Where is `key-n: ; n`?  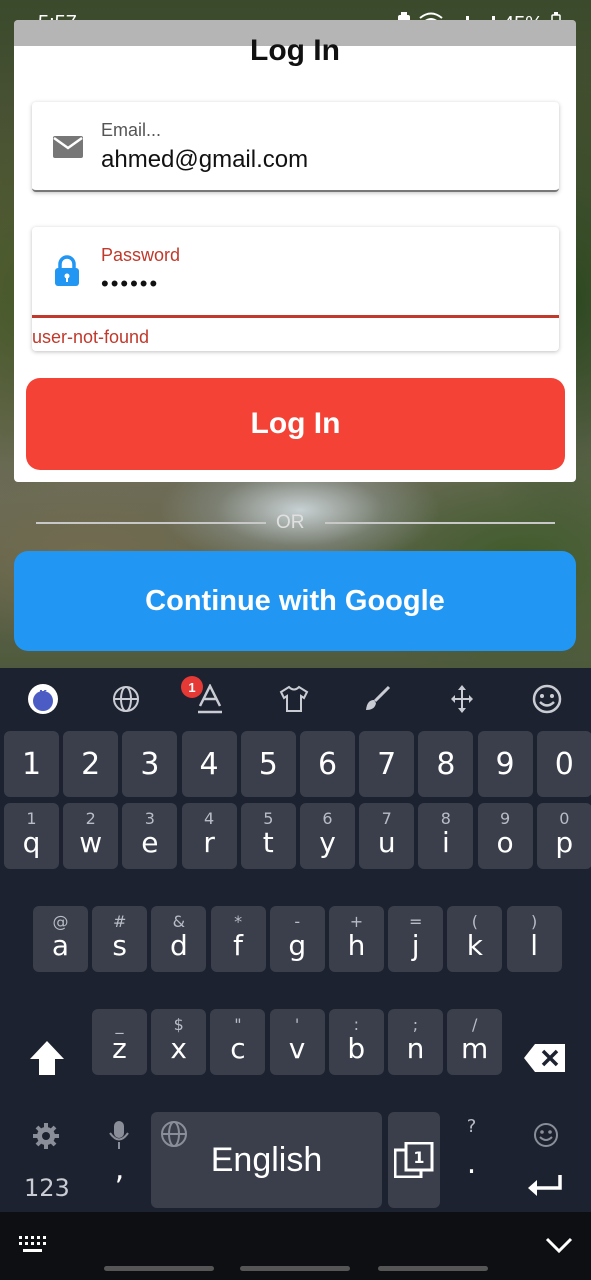
key-n: ; n is located at coordinates (415, 1042).